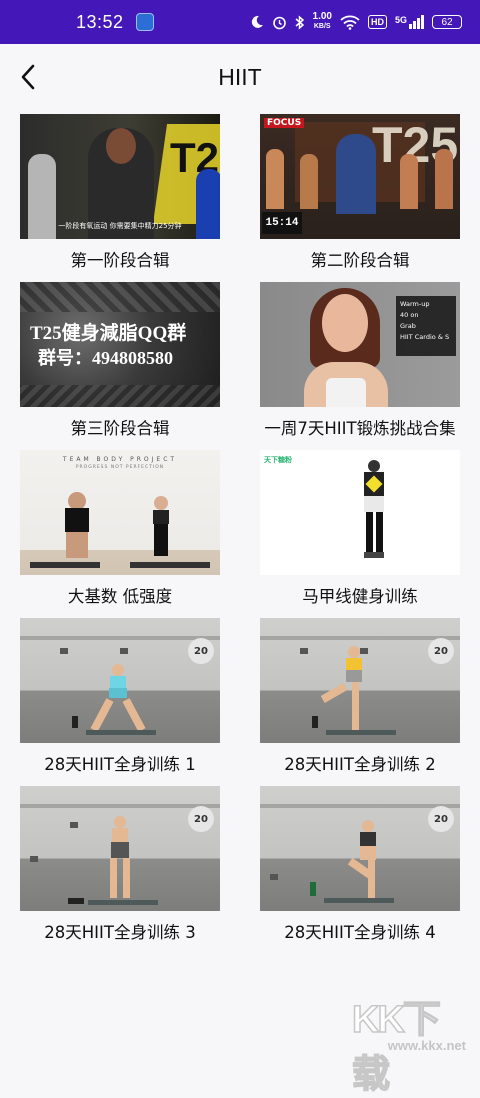  I want to click on video-thumbnail: FOCUS T25 15:14, so click(360, 176).